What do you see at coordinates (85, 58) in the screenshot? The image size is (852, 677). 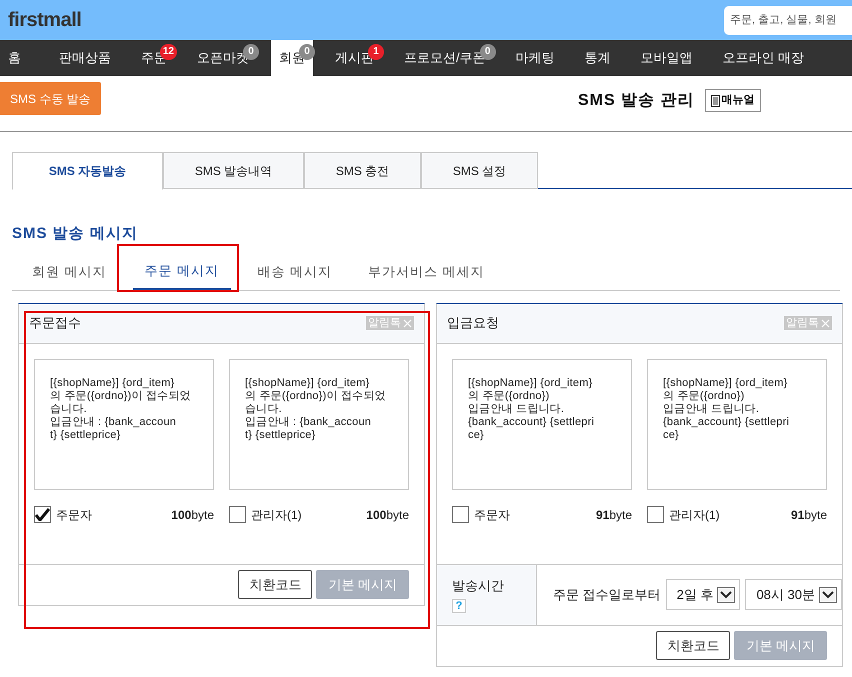 I see `nav-tab: 판매상품` at bounding box center [85, 58].